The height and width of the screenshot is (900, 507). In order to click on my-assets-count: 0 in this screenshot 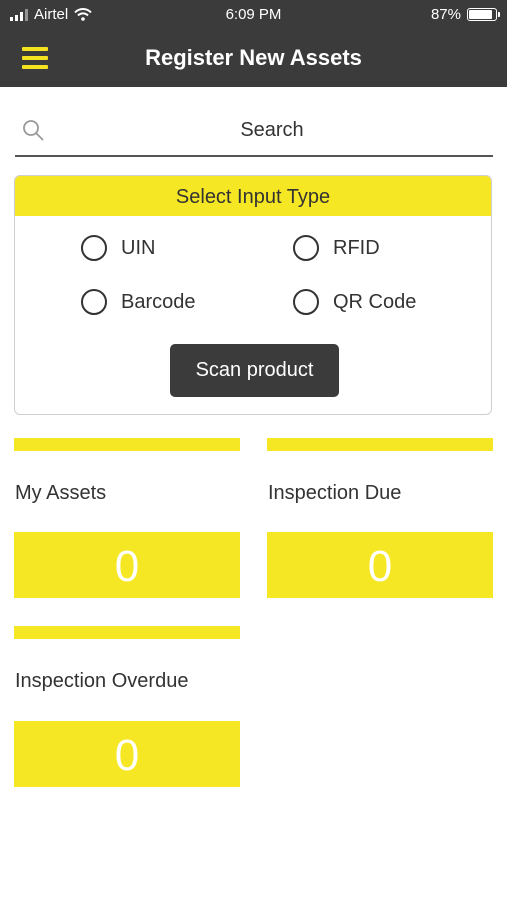, I will do `click(127, 565)`.